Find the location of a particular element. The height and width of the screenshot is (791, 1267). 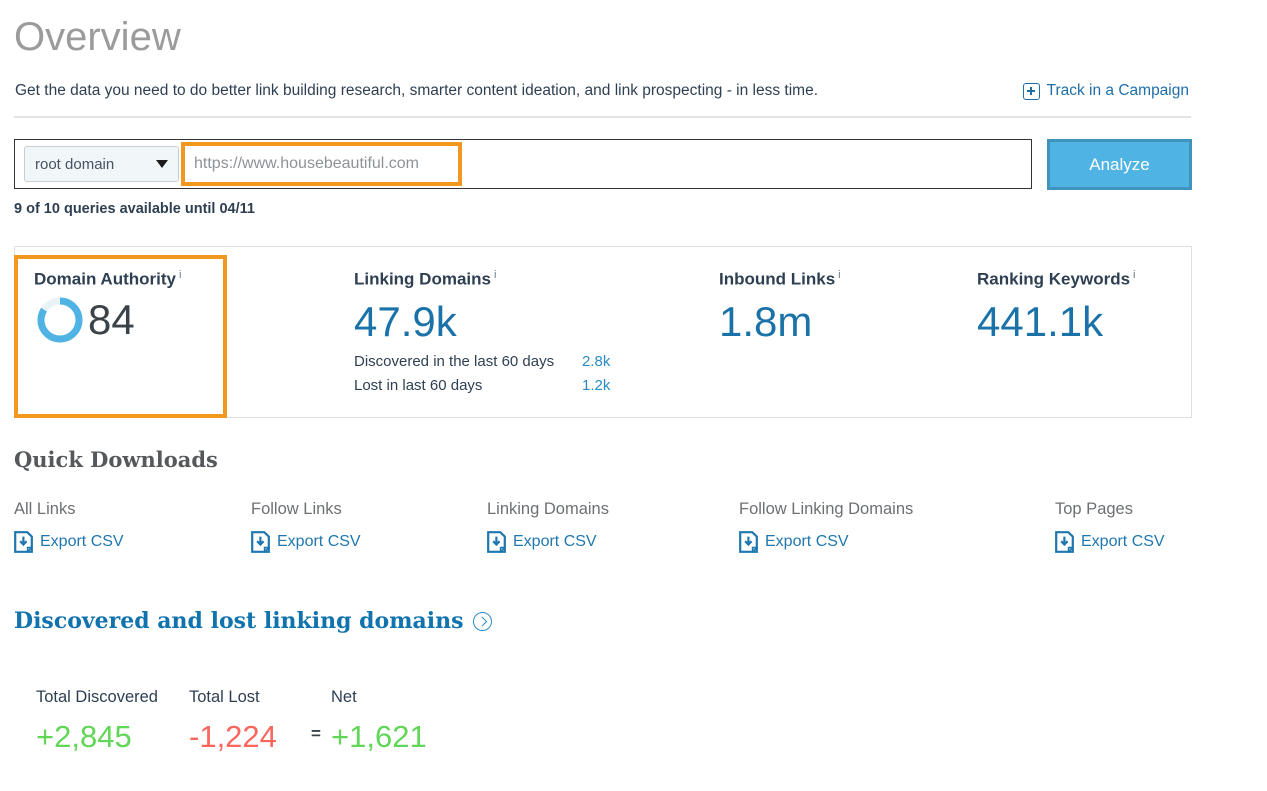

scope-select: root domain is located at coordinates (101, 164).